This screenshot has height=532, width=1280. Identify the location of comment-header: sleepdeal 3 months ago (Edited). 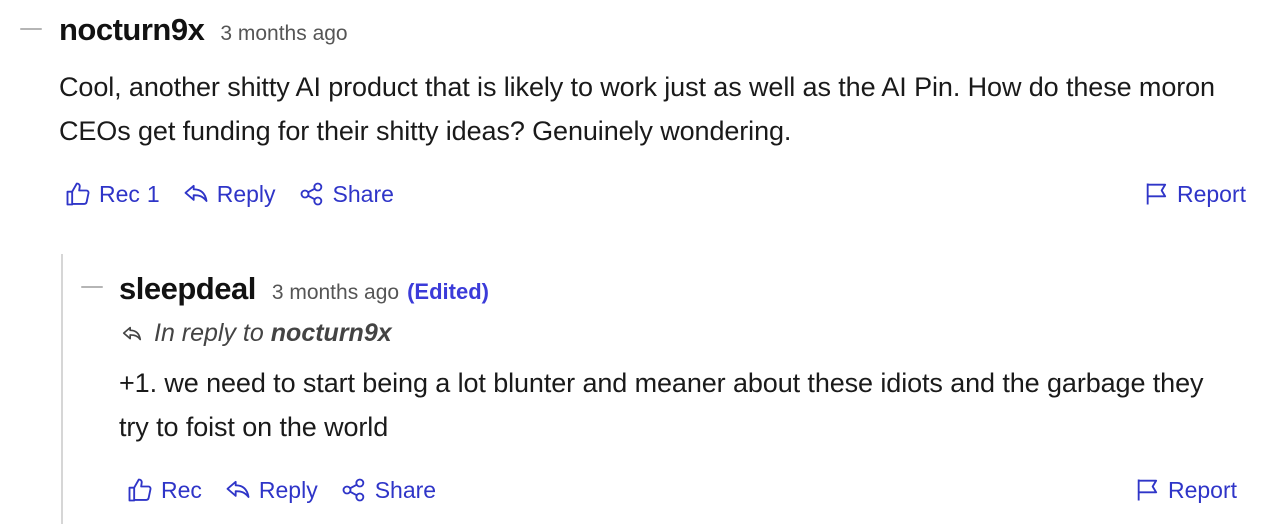
(304, 289).